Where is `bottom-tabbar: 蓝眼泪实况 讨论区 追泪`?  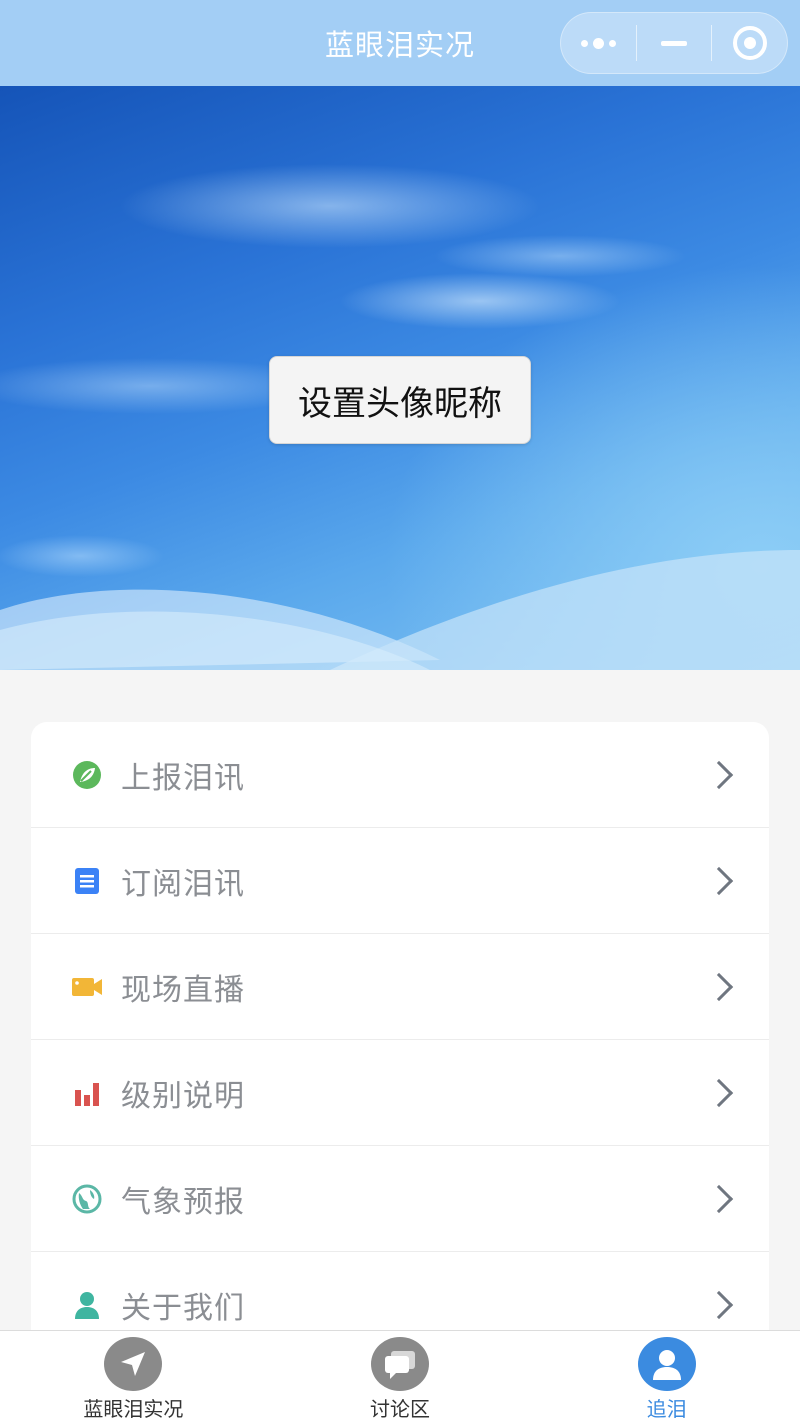 bottom-tabbar: 蓝眼泪实况 讨论区 追泪 is located at coordinates (400, 1376).